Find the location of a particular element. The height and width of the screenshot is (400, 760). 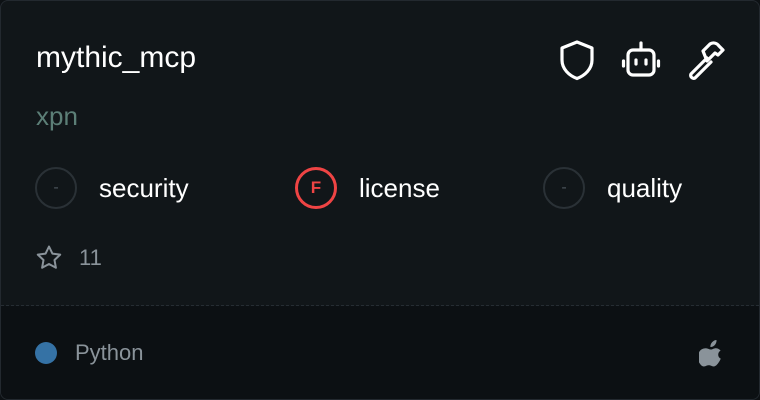

server-name: mythic_mcp is located at coordinates (116, 58).